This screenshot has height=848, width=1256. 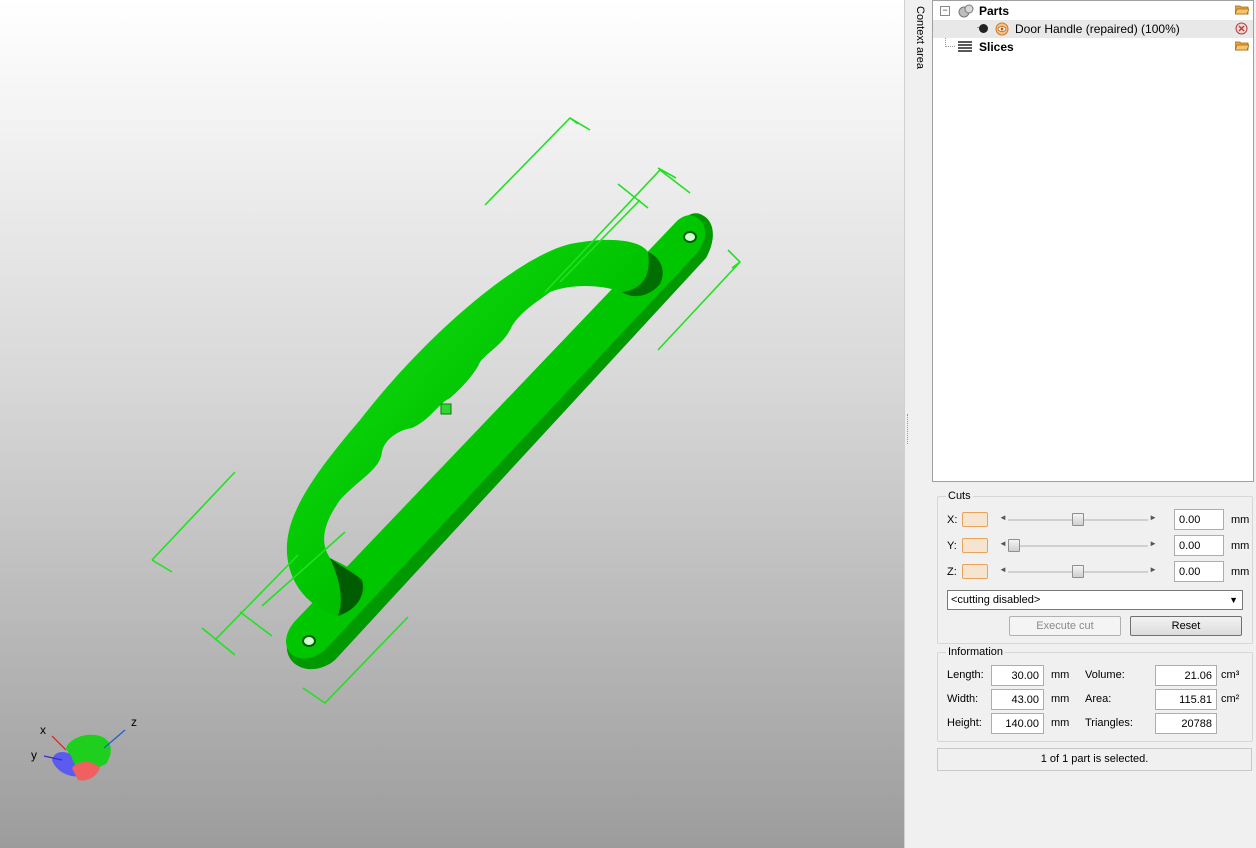 What do you see at coordinates (952, 546) in the screenshot?
I see `cut-y-label: Y:` at bounding box center [952, 546].